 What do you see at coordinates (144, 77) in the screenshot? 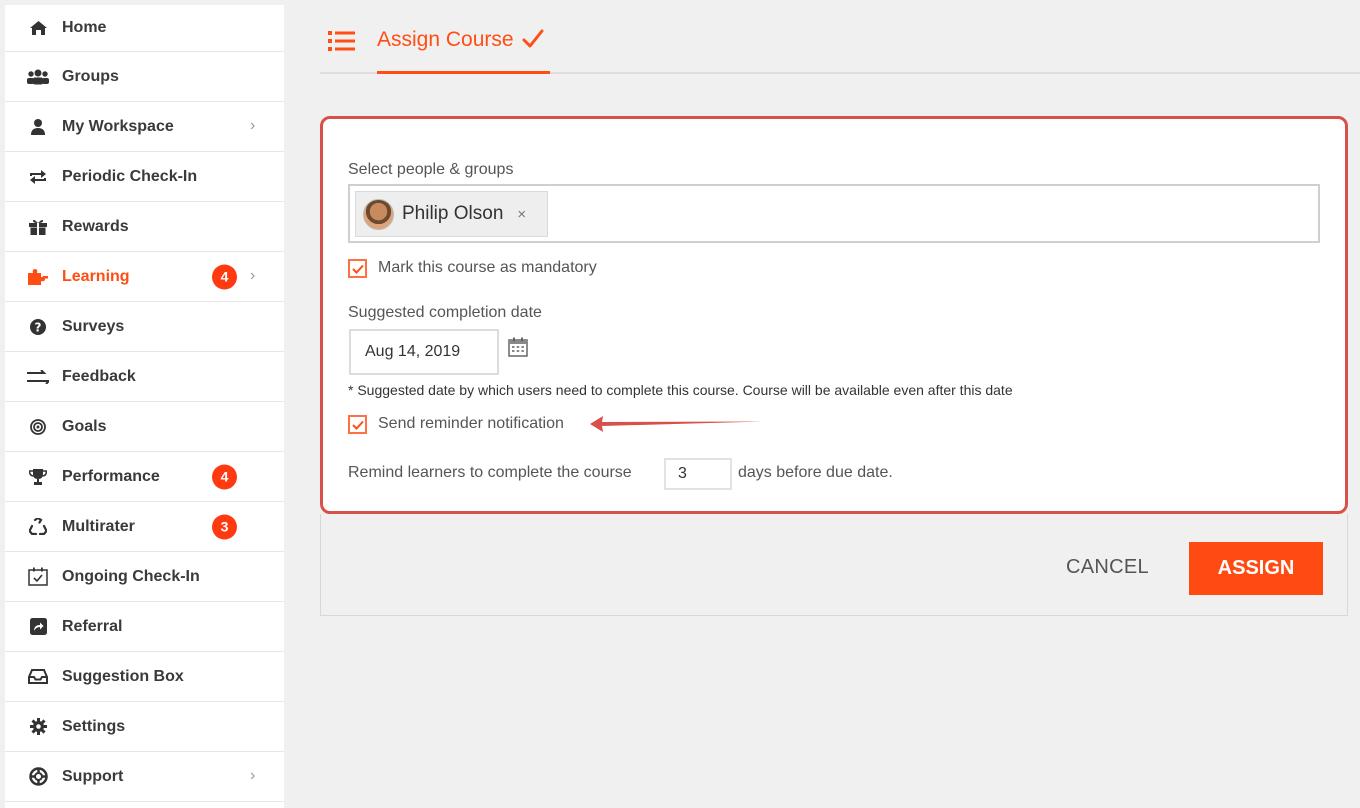
I see `sidebar-item-groups: Groups` at bounding box center [144, 77].